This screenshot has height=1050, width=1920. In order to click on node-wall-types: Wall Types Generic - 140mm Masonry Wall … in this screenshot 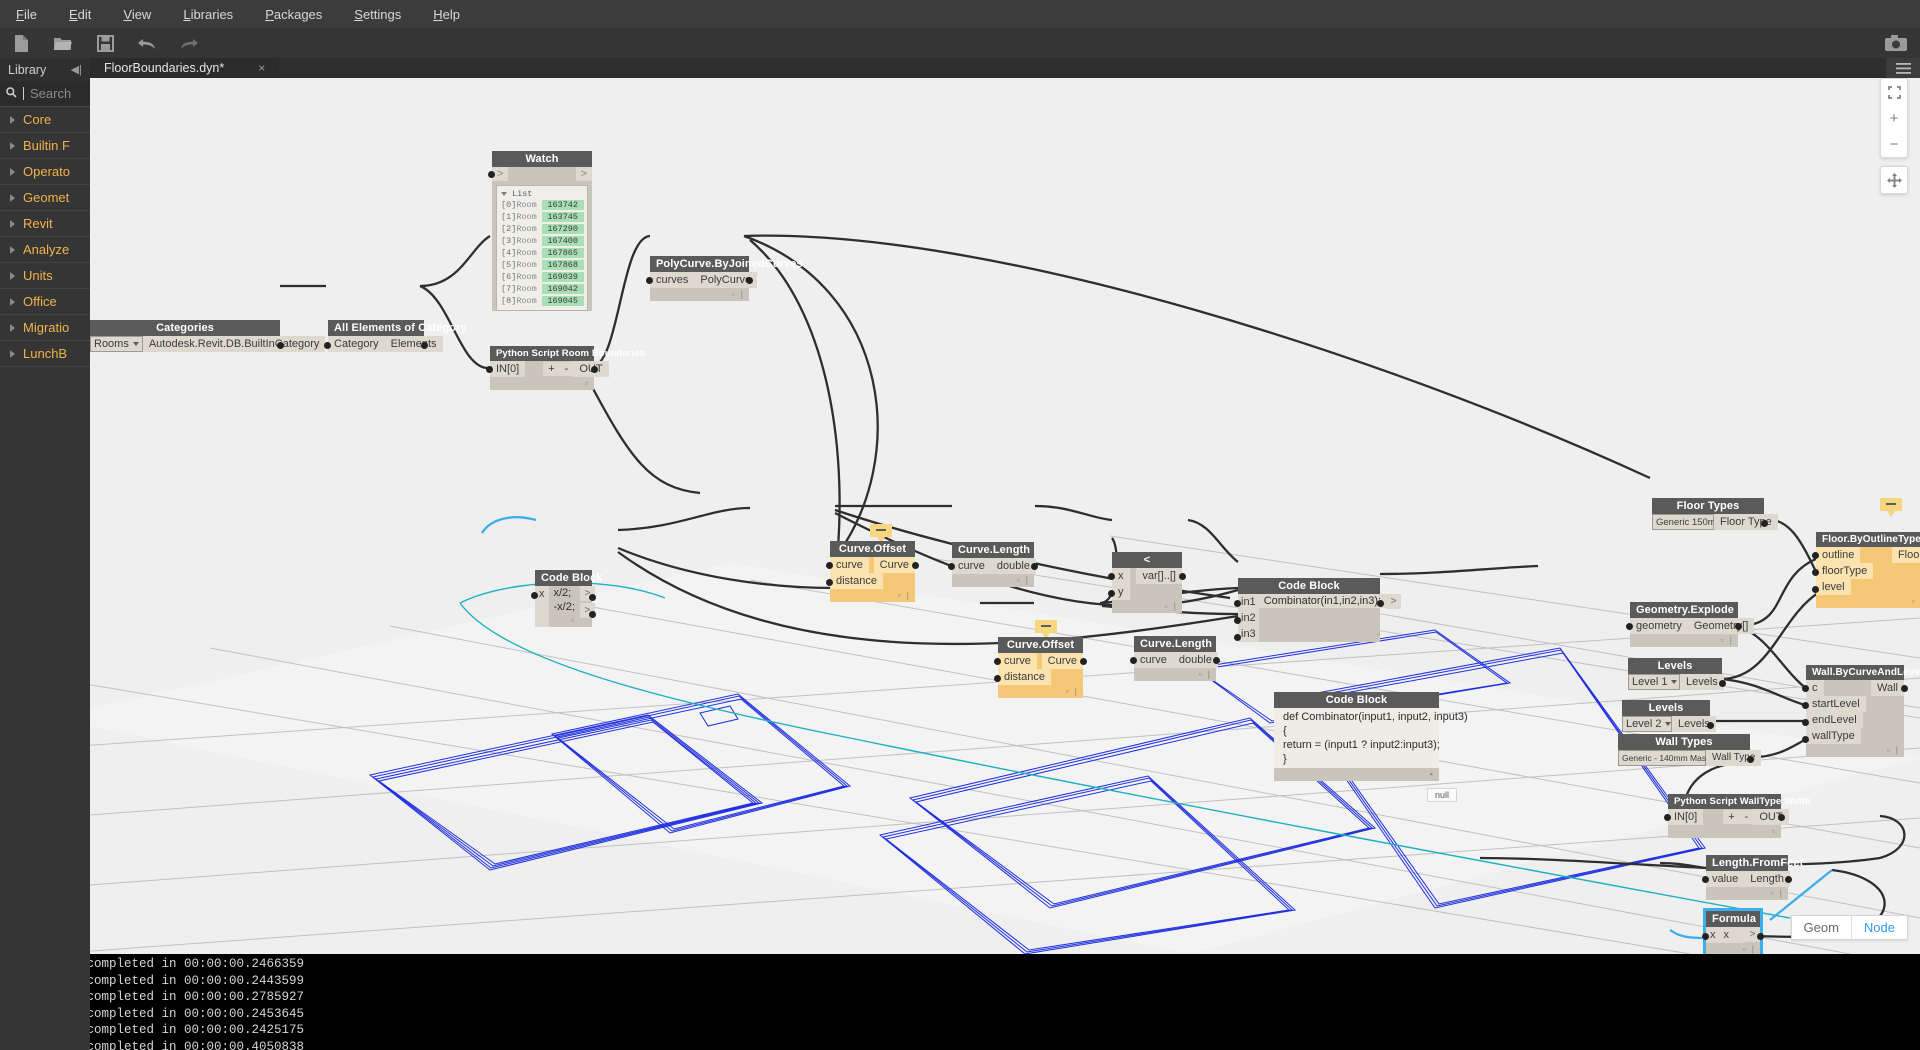, I will do `click(1690, 750)`.